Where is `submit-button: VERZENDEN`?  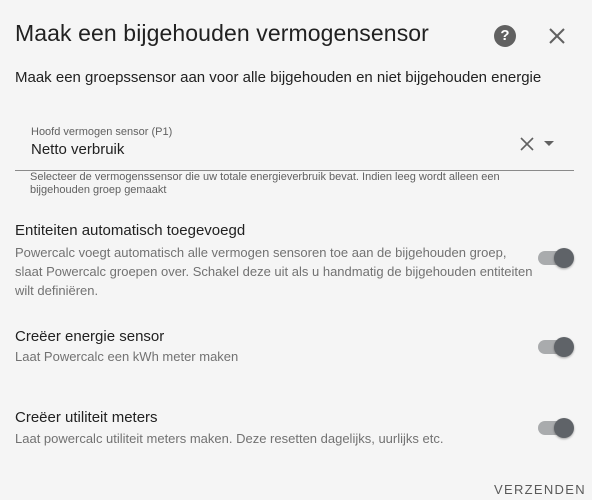
submit-button: VERZENDEN is located at coordinates (540, 489).